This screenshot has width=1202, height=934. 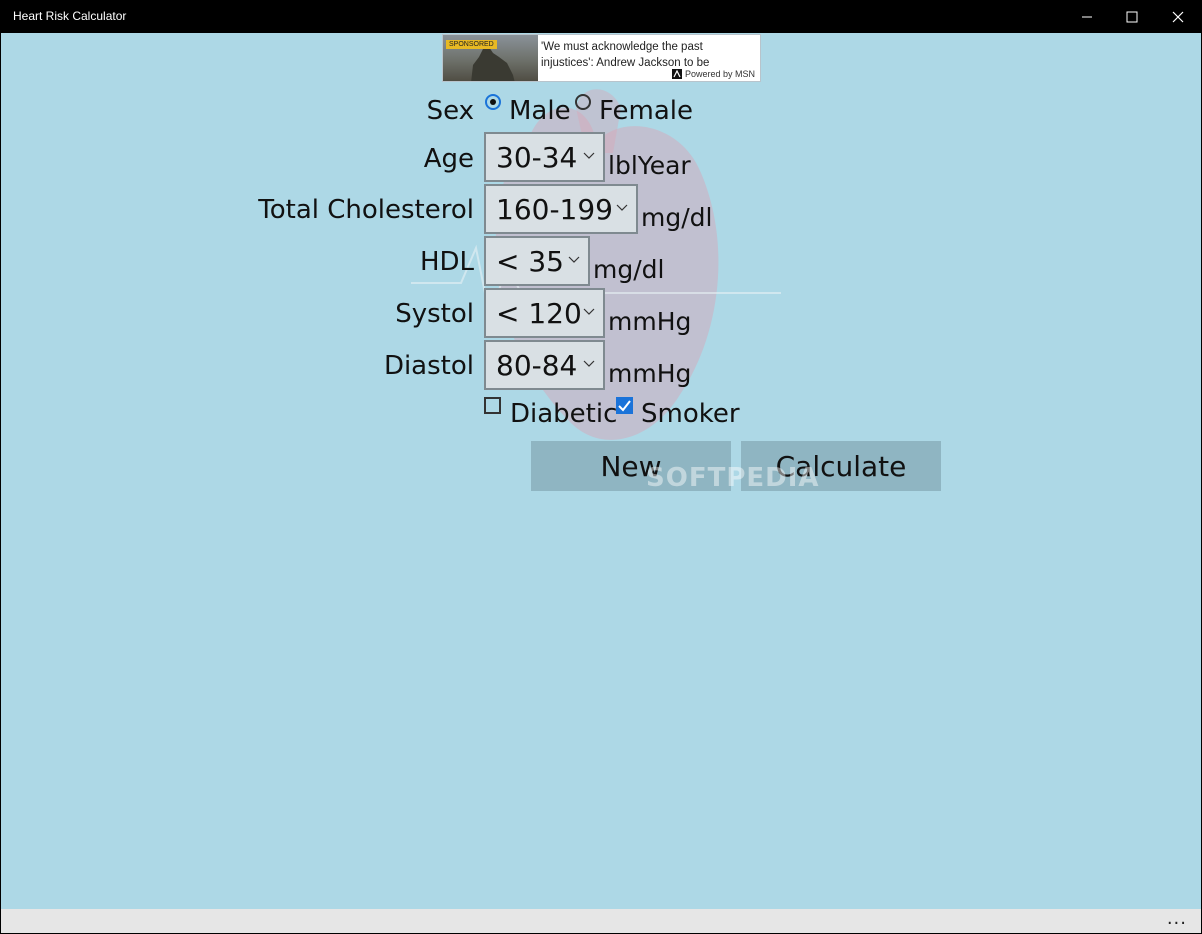 What do you see at coordinates (601, 16) in the screenshot?
I see `title-bar: Heart Risk Calculator` at bounding box center [601, 16].